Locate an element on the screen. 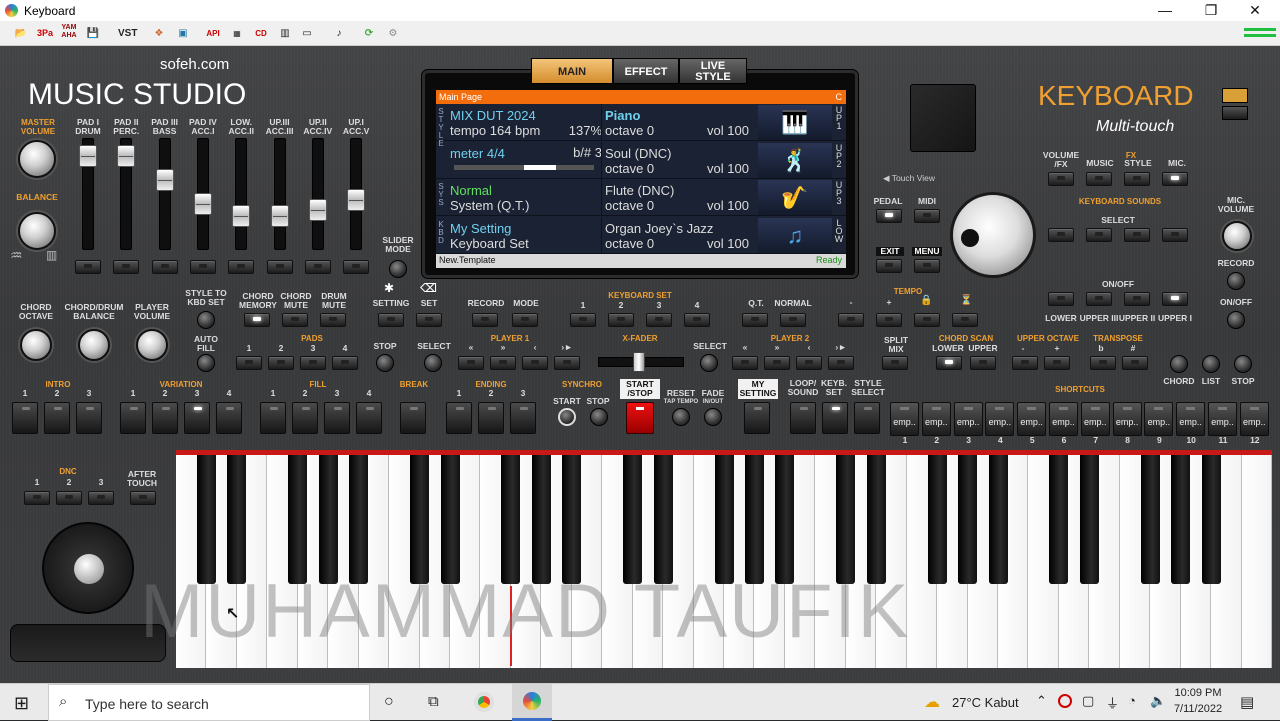  synchro-start-knob is located at coordinates (567, 417).